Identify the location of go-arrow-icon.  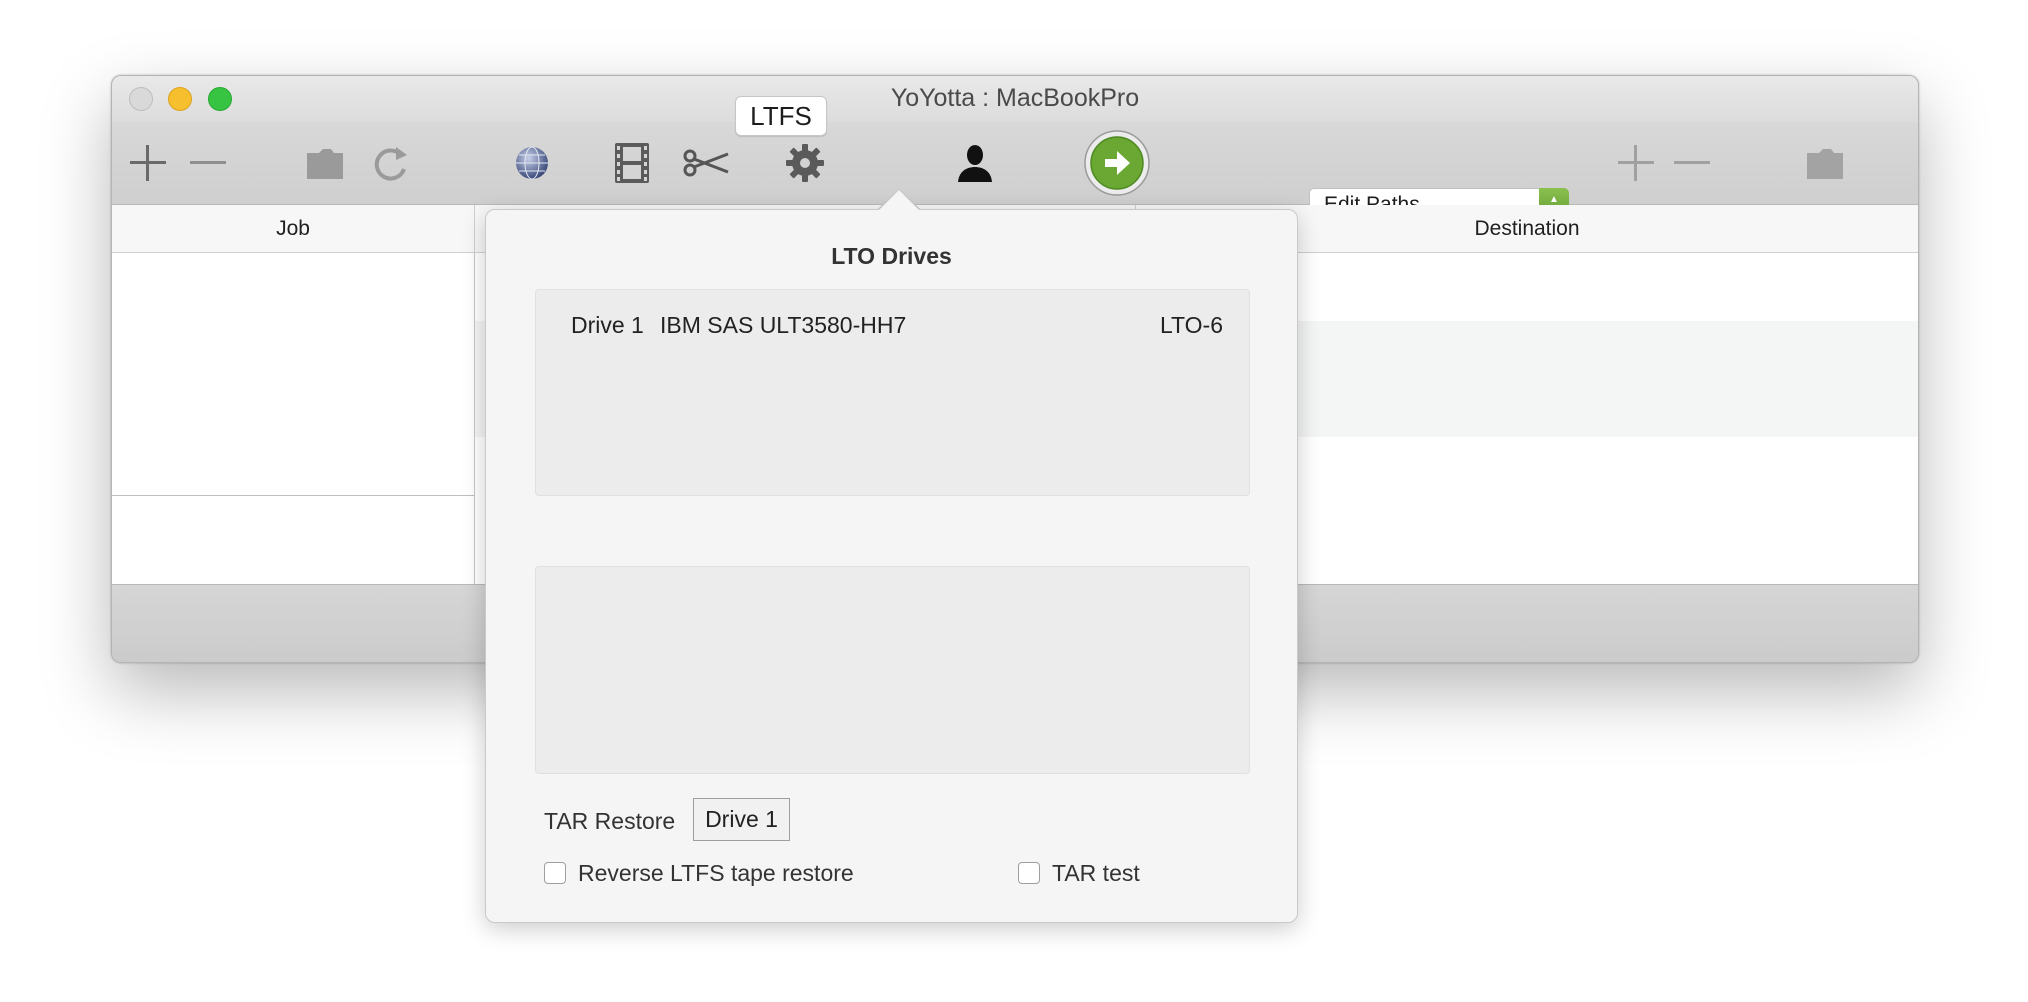
(1117, 163).